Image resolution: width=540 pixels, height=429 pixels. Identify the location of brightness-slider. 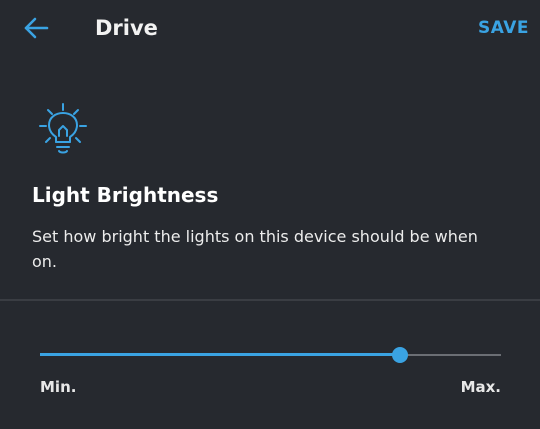
(270, 355).